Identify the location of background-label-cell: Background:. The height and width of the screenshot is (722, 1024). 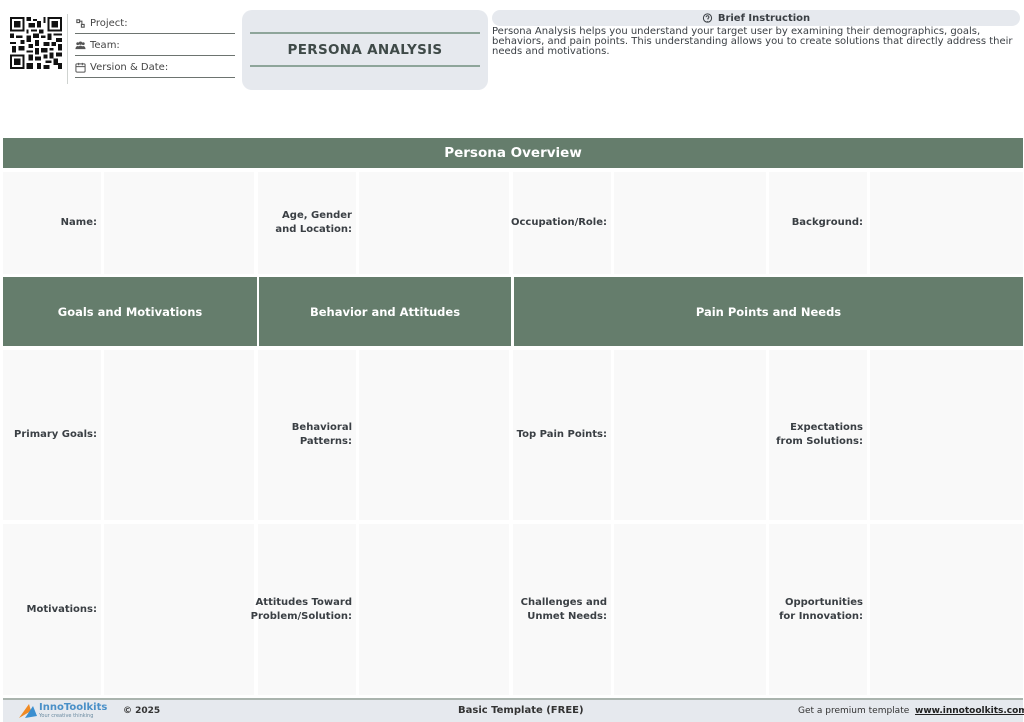
(818, 223).